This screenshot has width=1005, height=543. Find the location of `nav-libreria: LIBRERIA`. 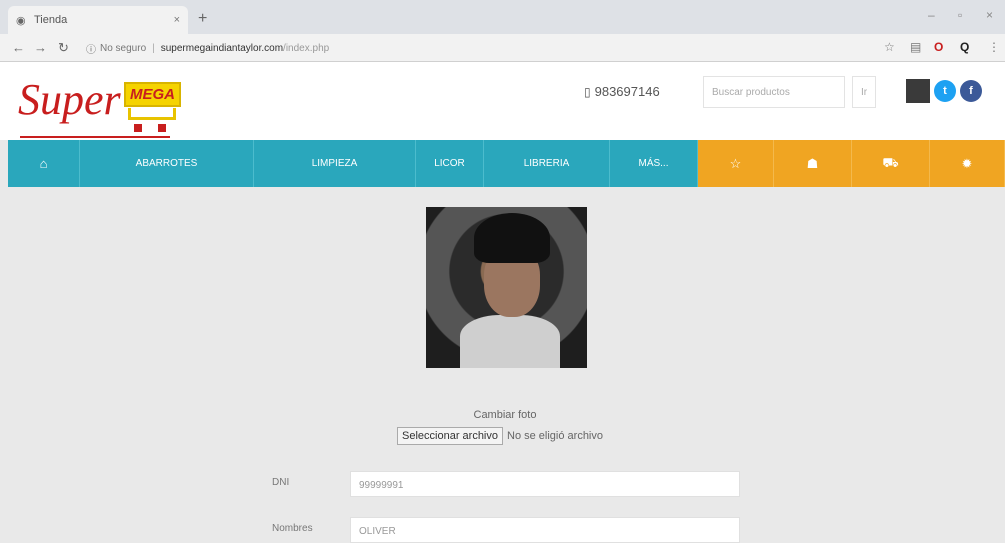

nav-libreria: LIBRERIA is located at coordinates (547, 163).